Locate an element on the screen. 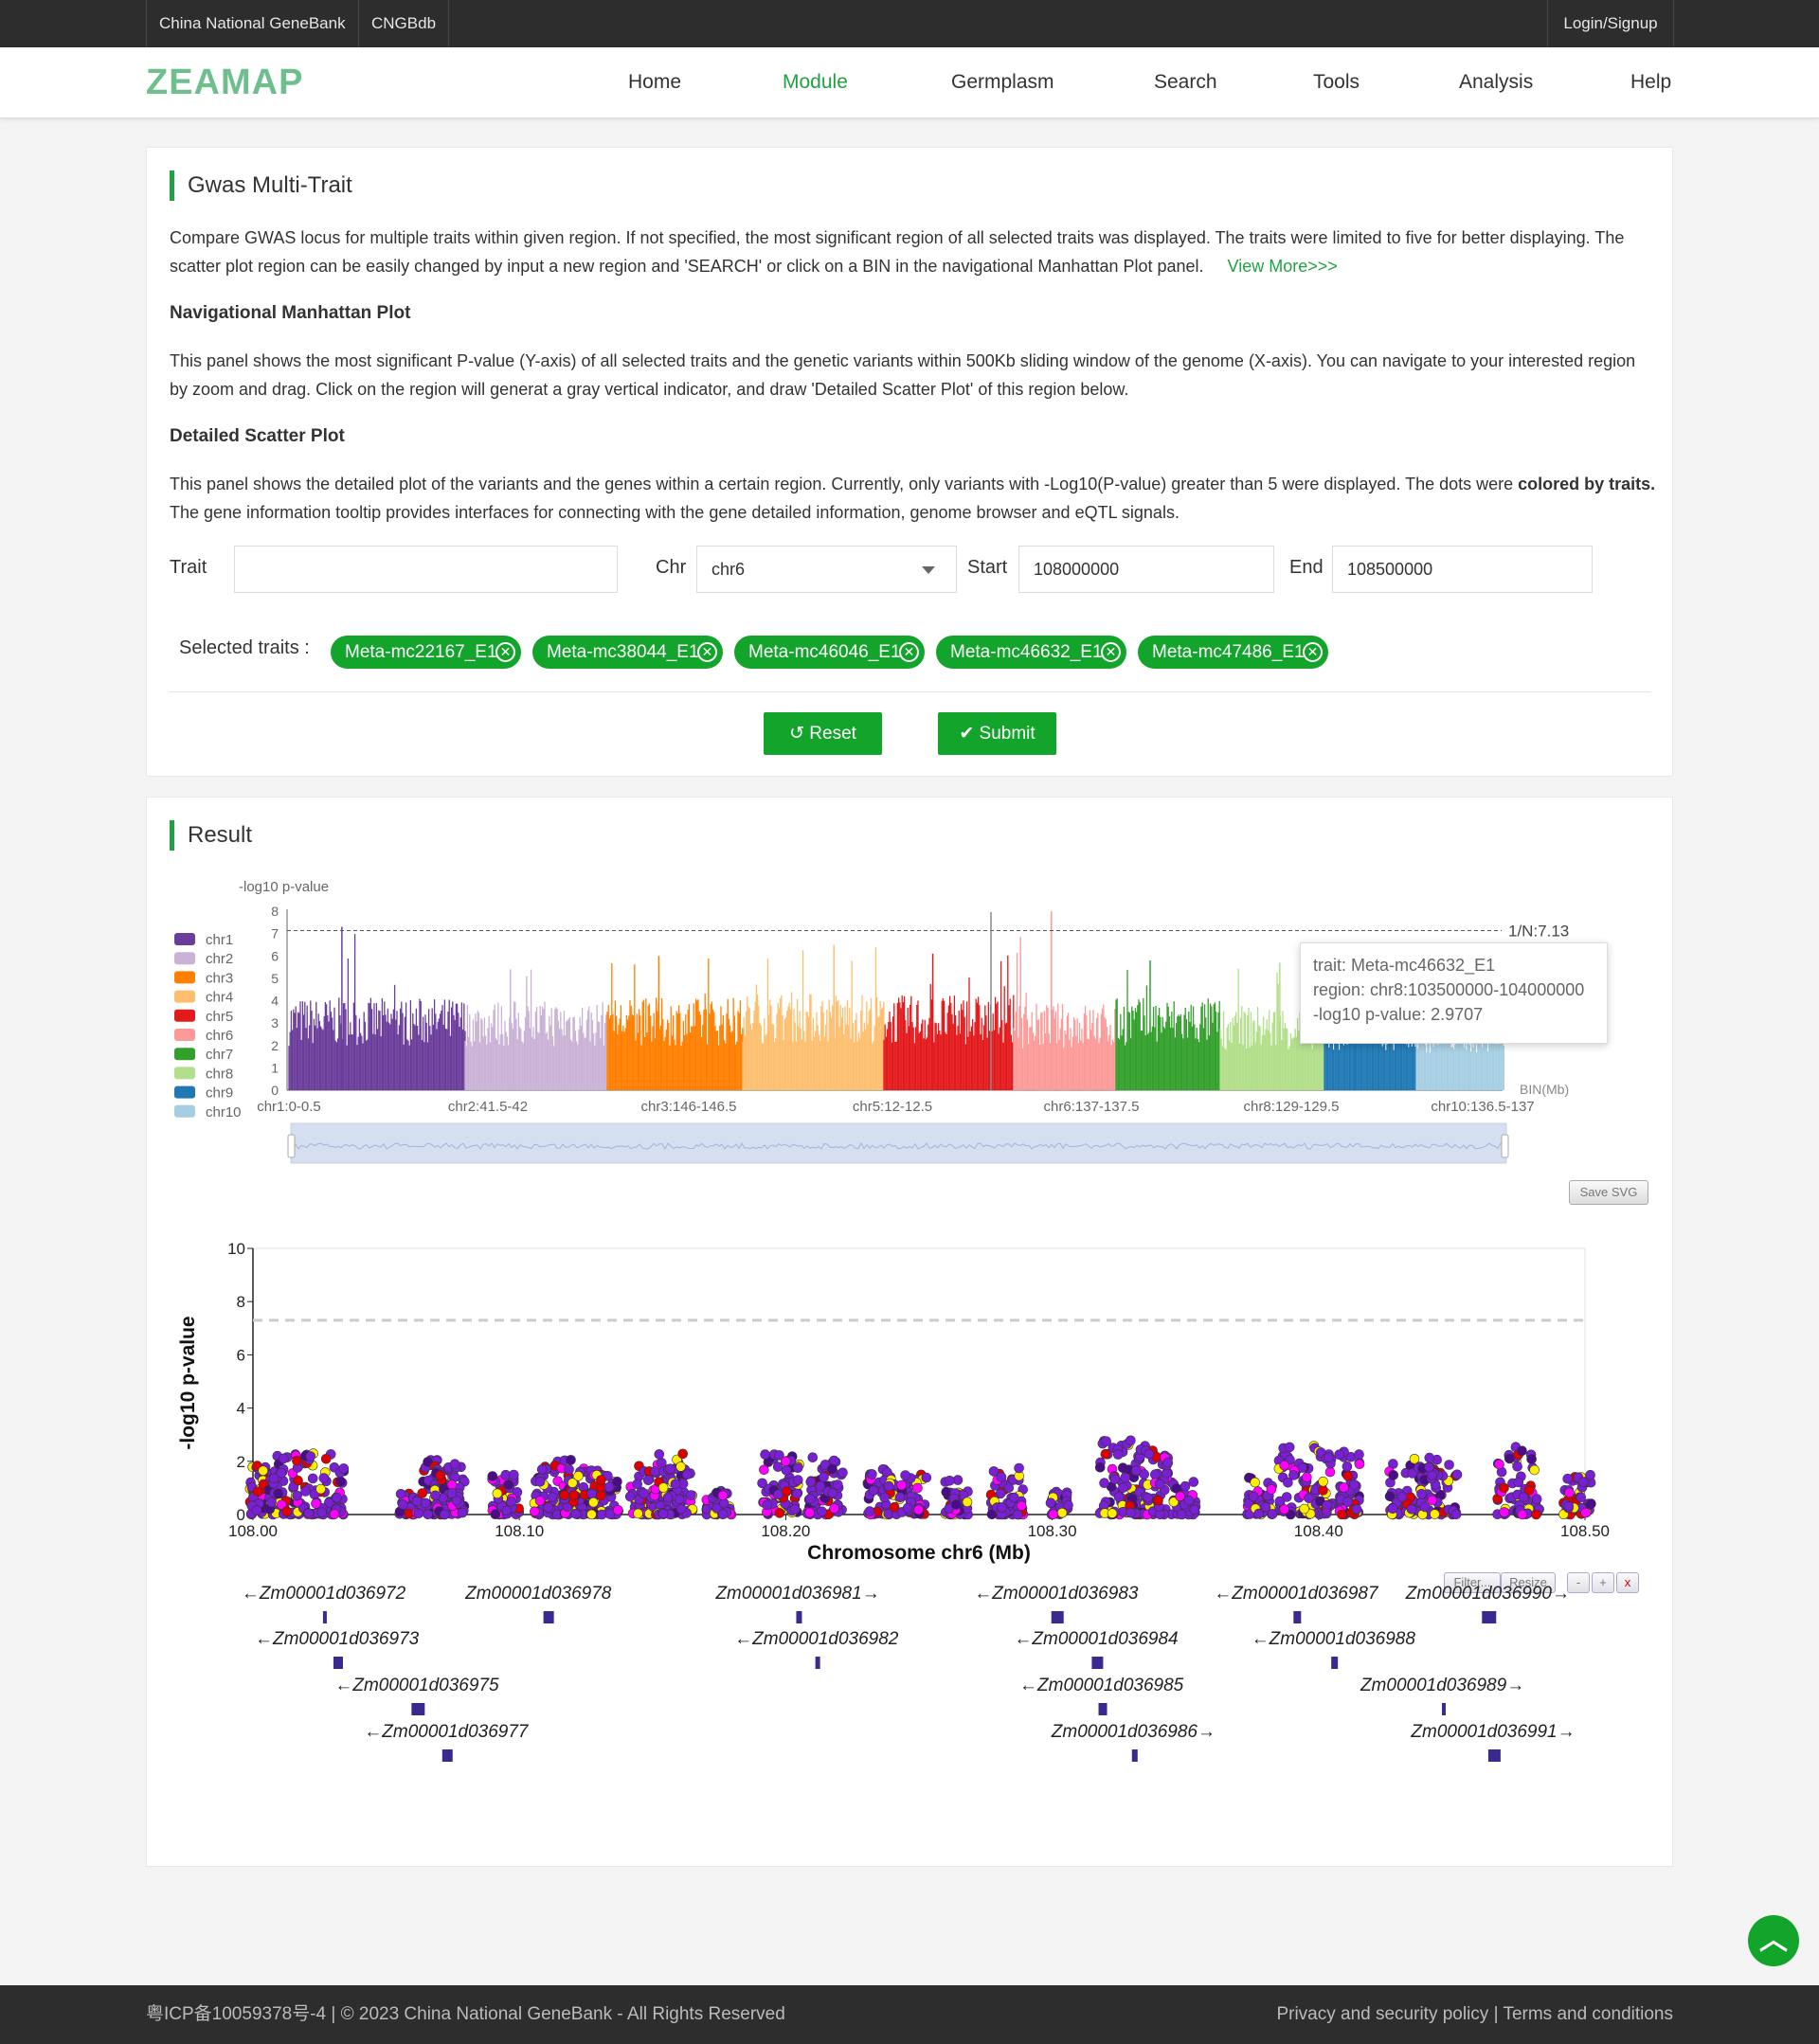 The height and width of the screenshot is (2044, 1819). gene-label: Zm00001d036990→ is located at coordinates (1488, 1594).